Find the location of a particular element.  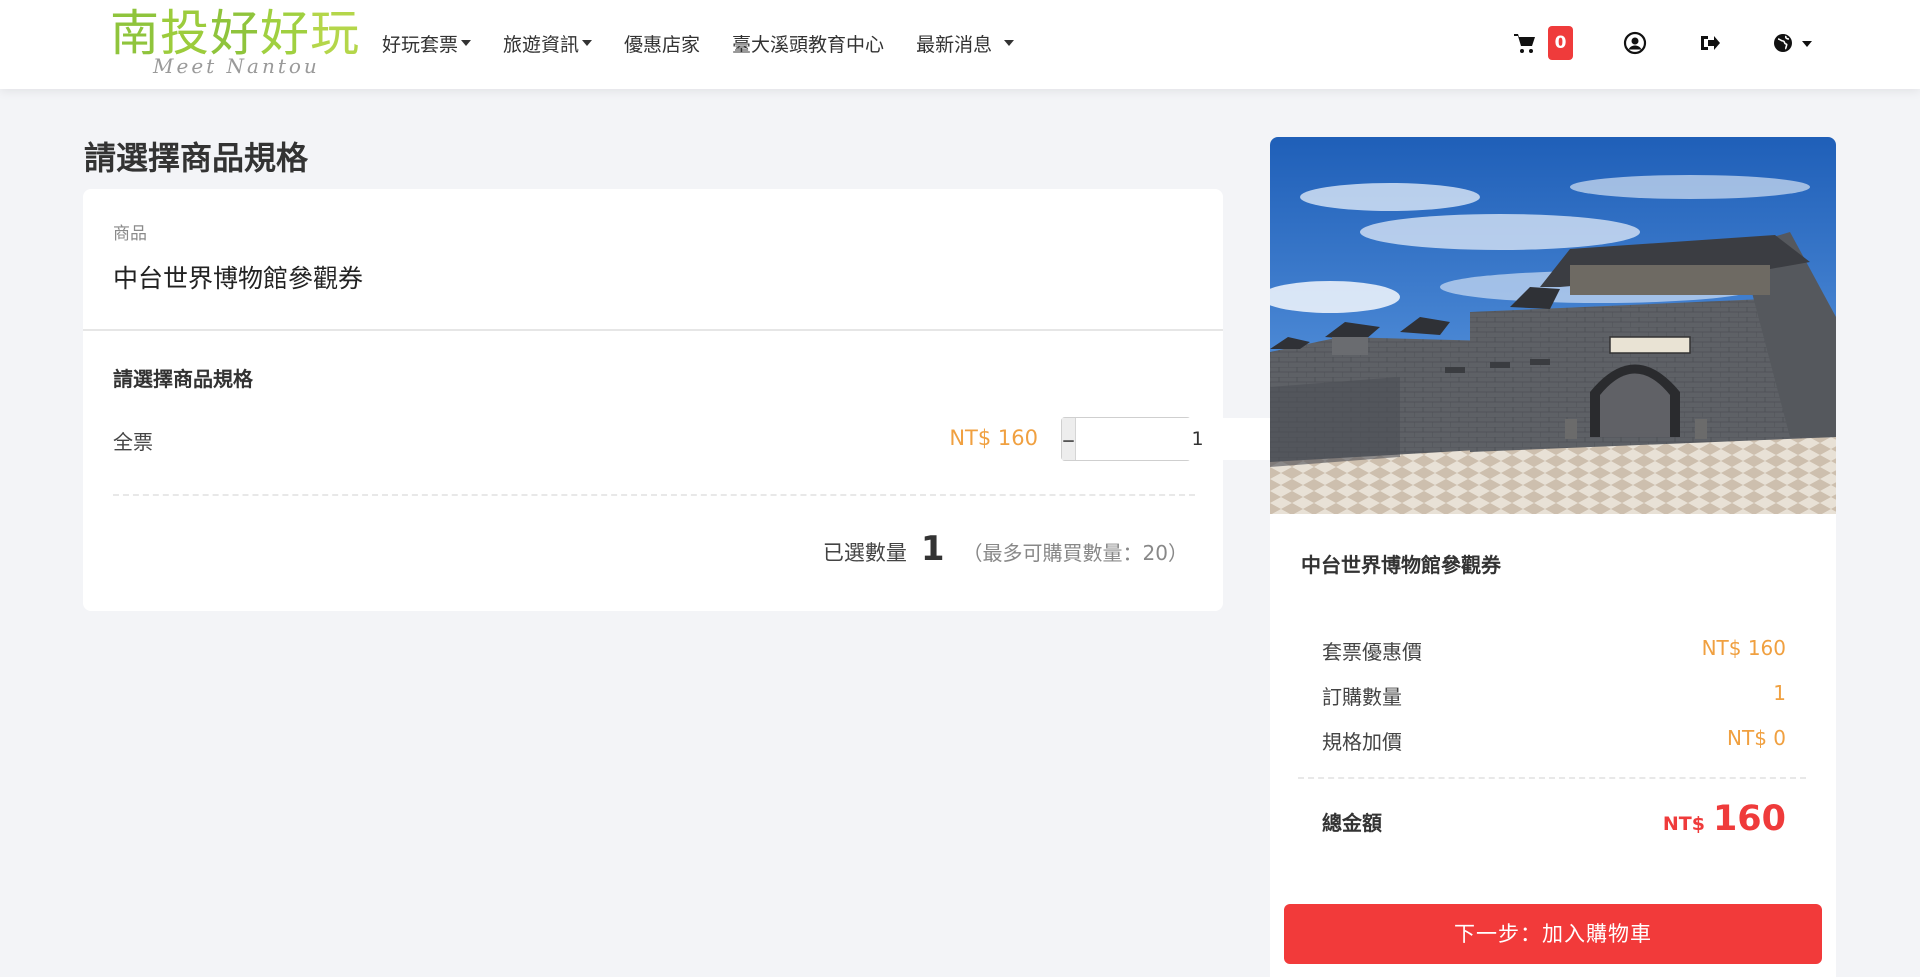

nav-item-travel-info: 旅遊資訊 is located at coordinates (548, 43).